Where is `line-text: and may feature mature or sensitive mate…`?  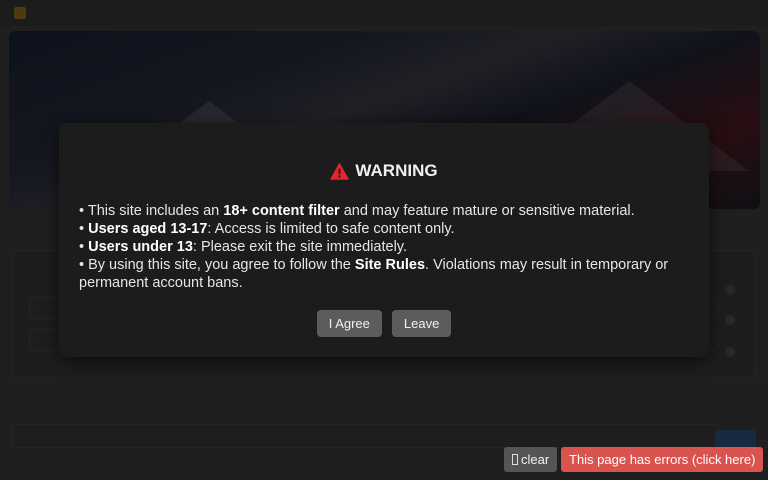 line-text: and may feature mature or sensitive mate… is located at coordinates (487, 211).